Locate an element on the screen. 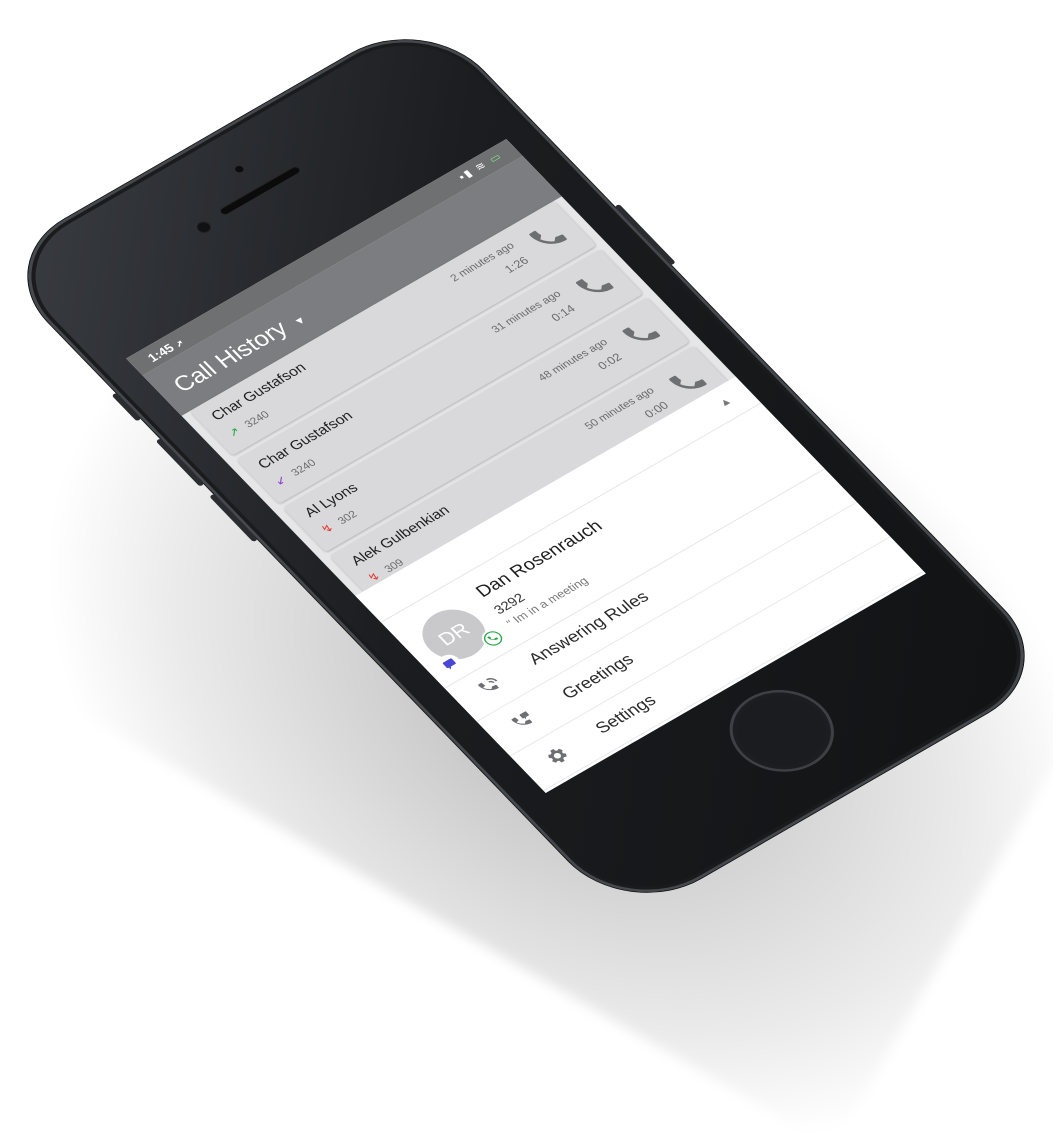 This screenshot has height=1147, width=1053. missed-call-icon: ↯ is located at coordinates (327, 528).